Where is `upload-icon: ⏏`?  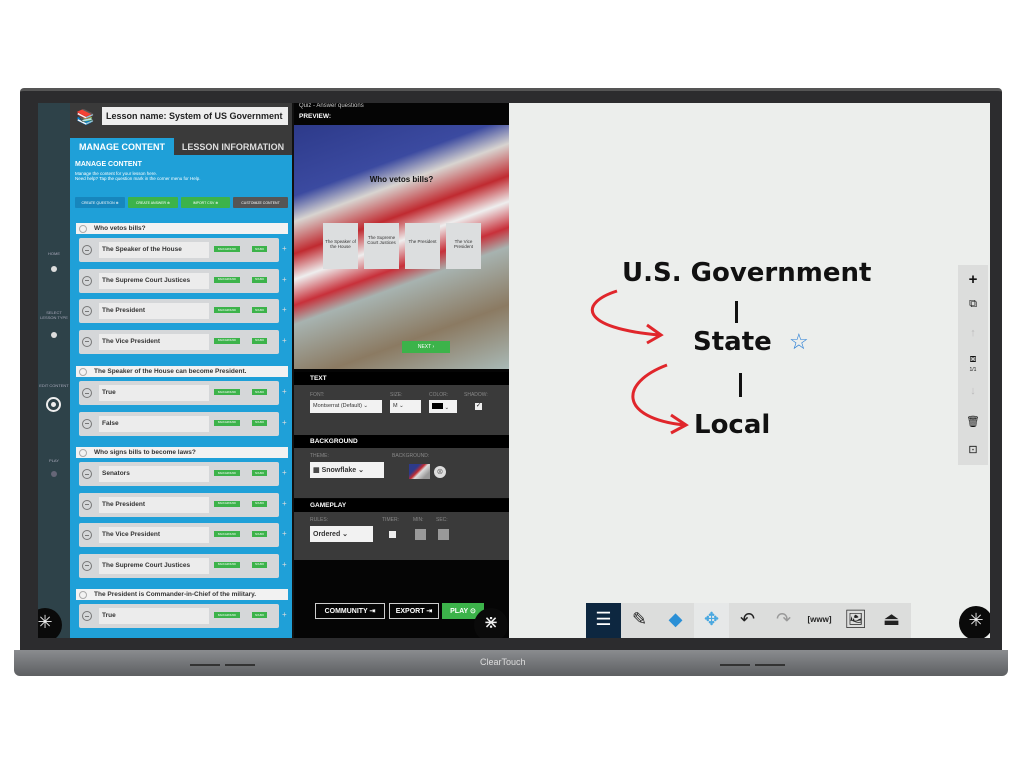 upload-icon: ⏏ is located at coordinates (891, 620).